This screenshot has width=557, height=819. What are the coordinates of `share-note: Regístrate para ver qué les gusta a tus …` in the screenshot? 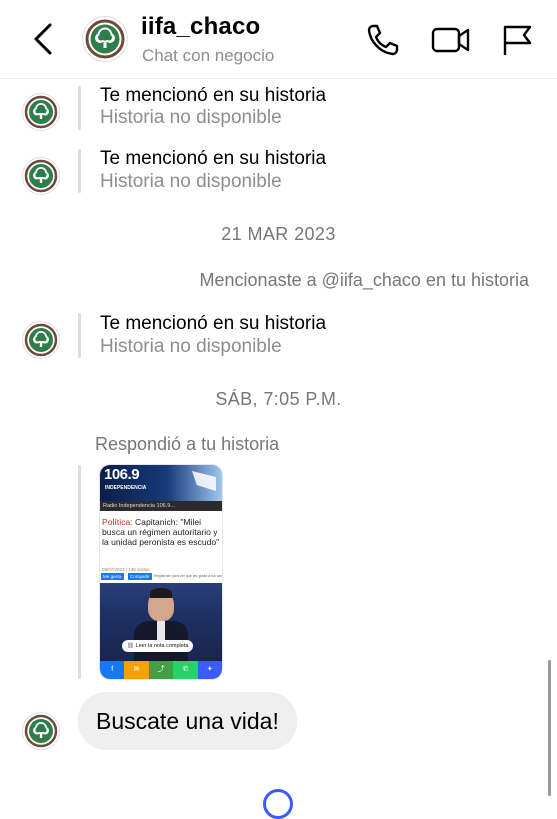 It's located at (188, 576).